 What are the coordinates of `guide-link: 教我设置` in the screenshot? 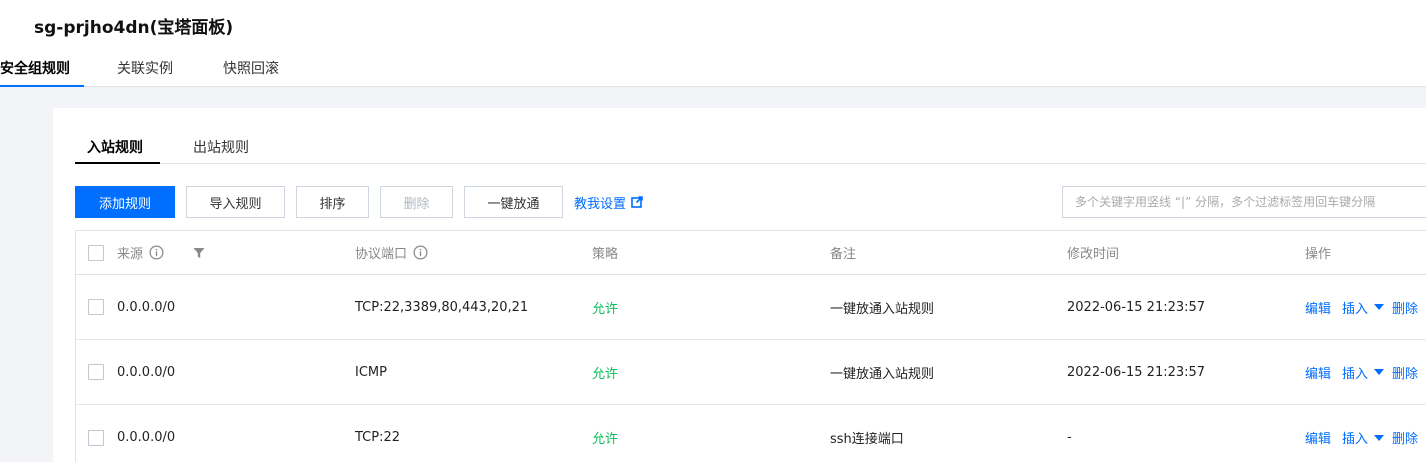 It's located at (608, 202).